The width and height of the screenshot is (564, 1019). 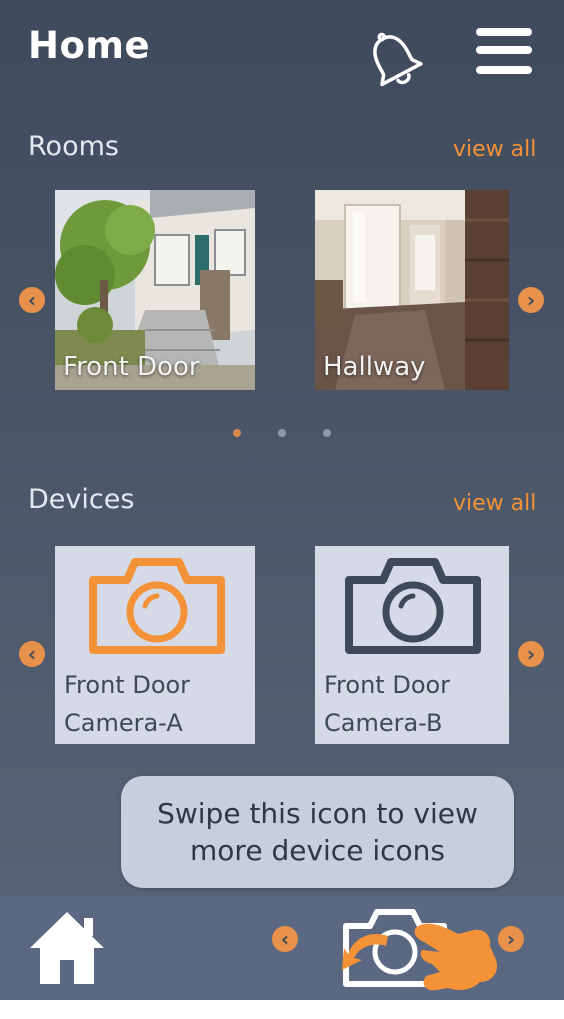 What do you see at coordinates (237, 433) in the screenshot?
I see `pagination-dot-active` at bounding box center [237, 433].